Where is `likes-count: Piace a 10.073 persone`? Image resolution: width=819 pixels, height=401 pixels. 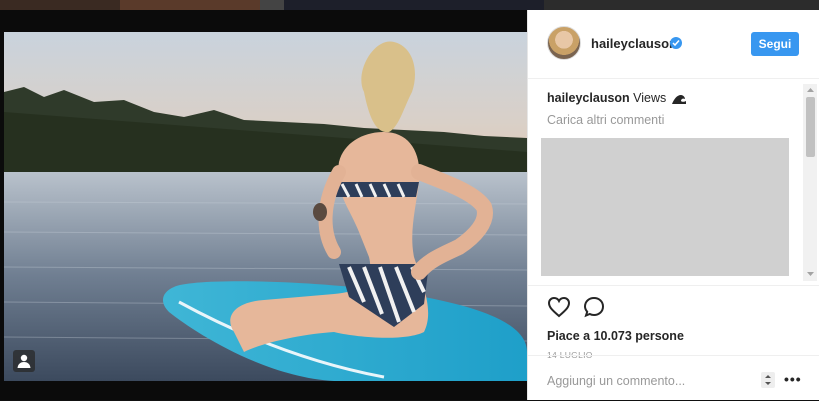 likes-count: Piace a 10.073 persone is located at coordinates (615, 336).